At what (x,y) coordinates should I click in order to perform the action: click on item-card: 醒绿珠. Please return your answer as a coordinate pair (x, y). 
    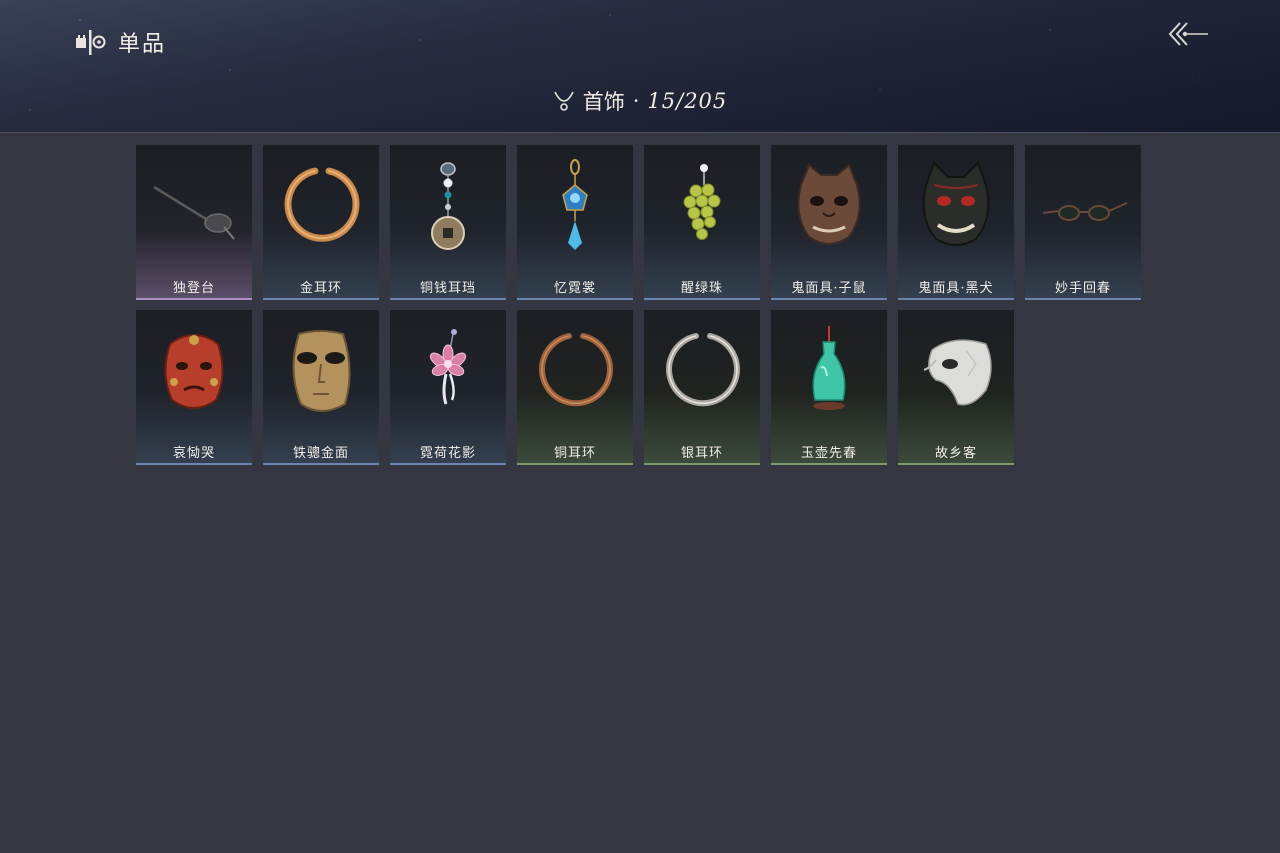
    Looking at the image, I should click on (702, 222).